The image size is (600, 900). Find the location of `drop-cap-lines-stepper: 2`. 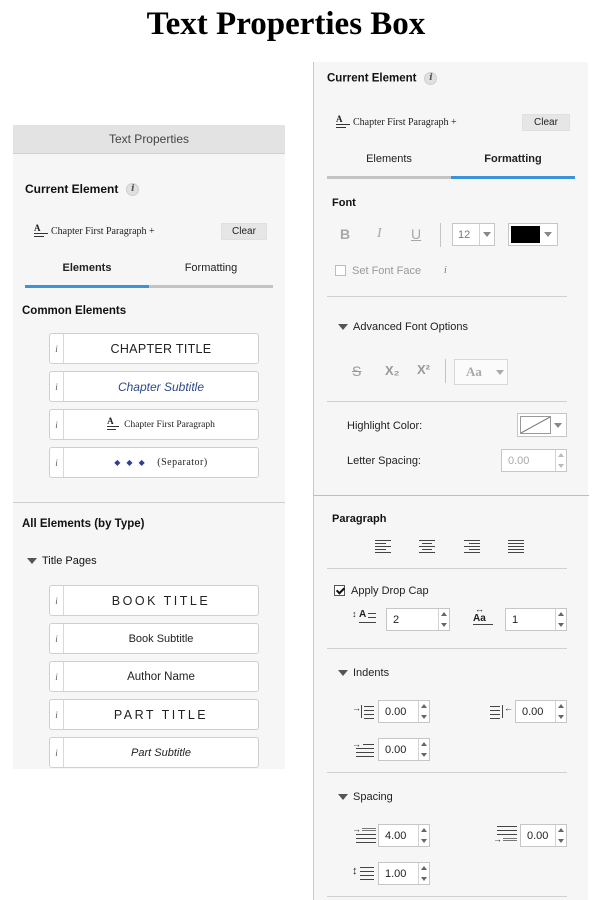

drop-cap-lines-stepper: 2 is located at coordinates (418, 619).